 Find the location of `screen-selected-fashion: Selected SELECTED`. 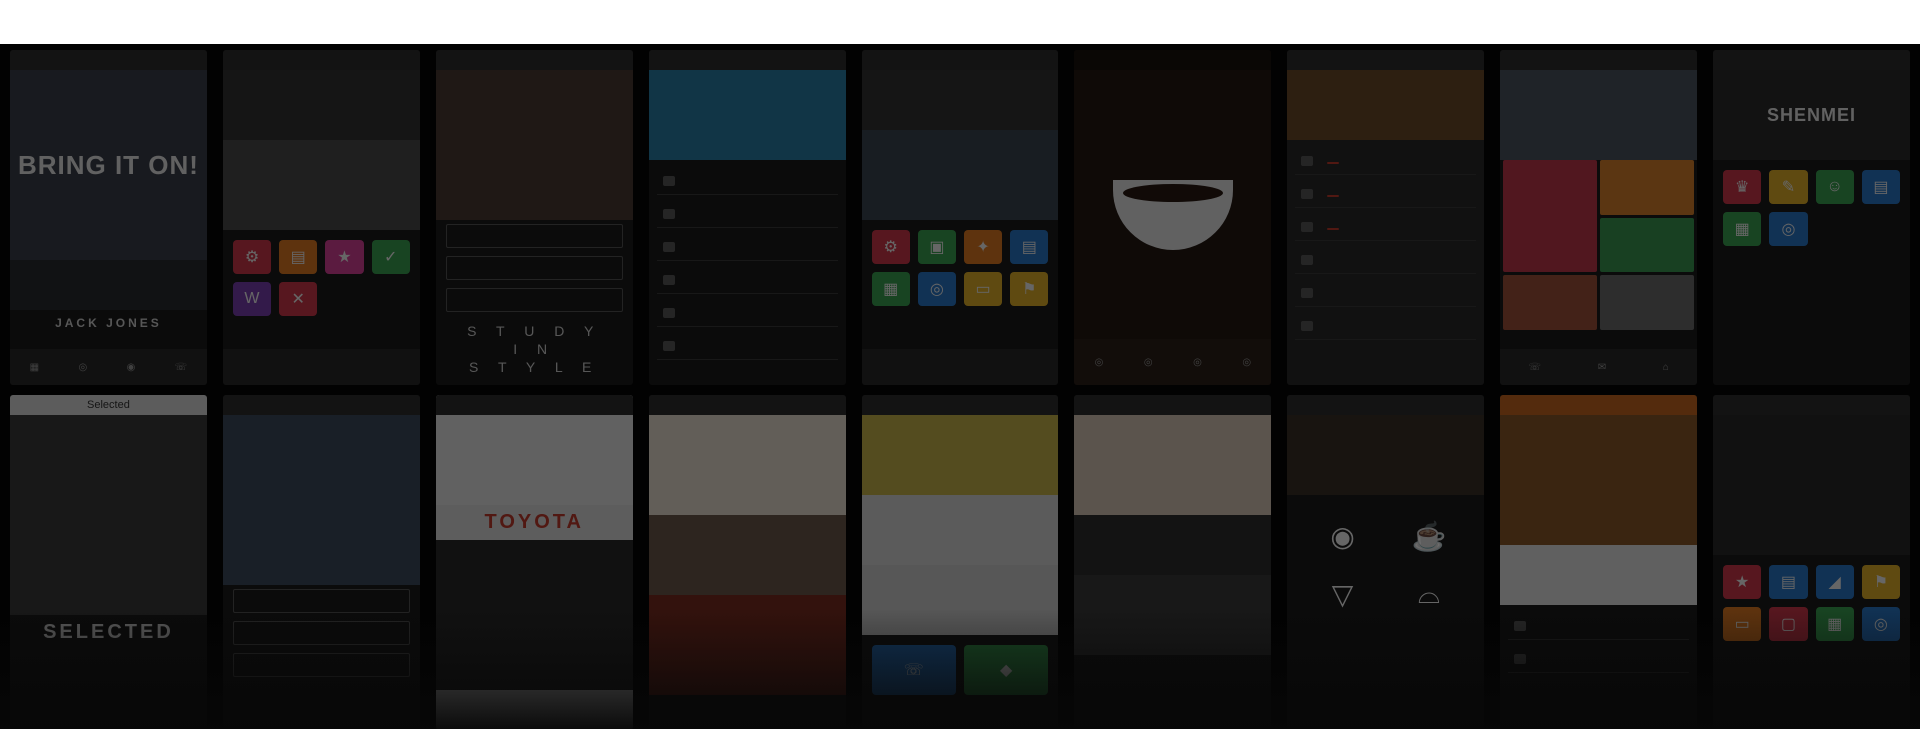

screen-selected-fashion: Selected SELECTED is located at coordinates (108, 562).